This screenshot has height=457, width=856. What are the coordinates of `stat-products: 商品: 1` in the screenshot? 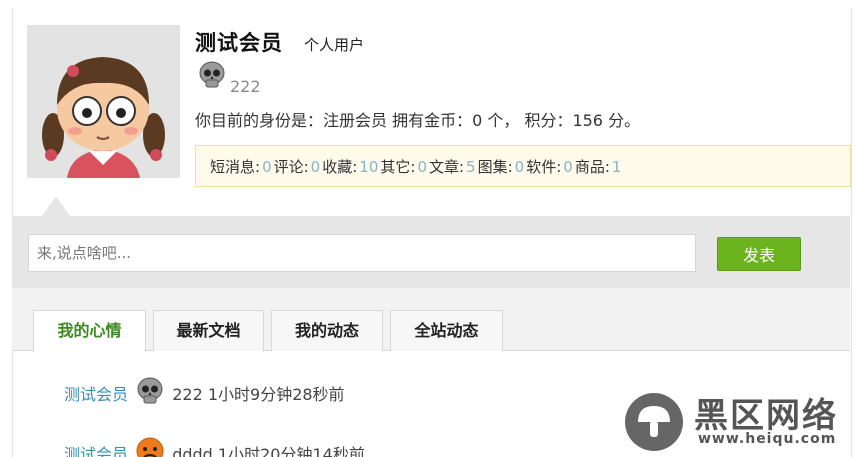 It's located at (599, 167).